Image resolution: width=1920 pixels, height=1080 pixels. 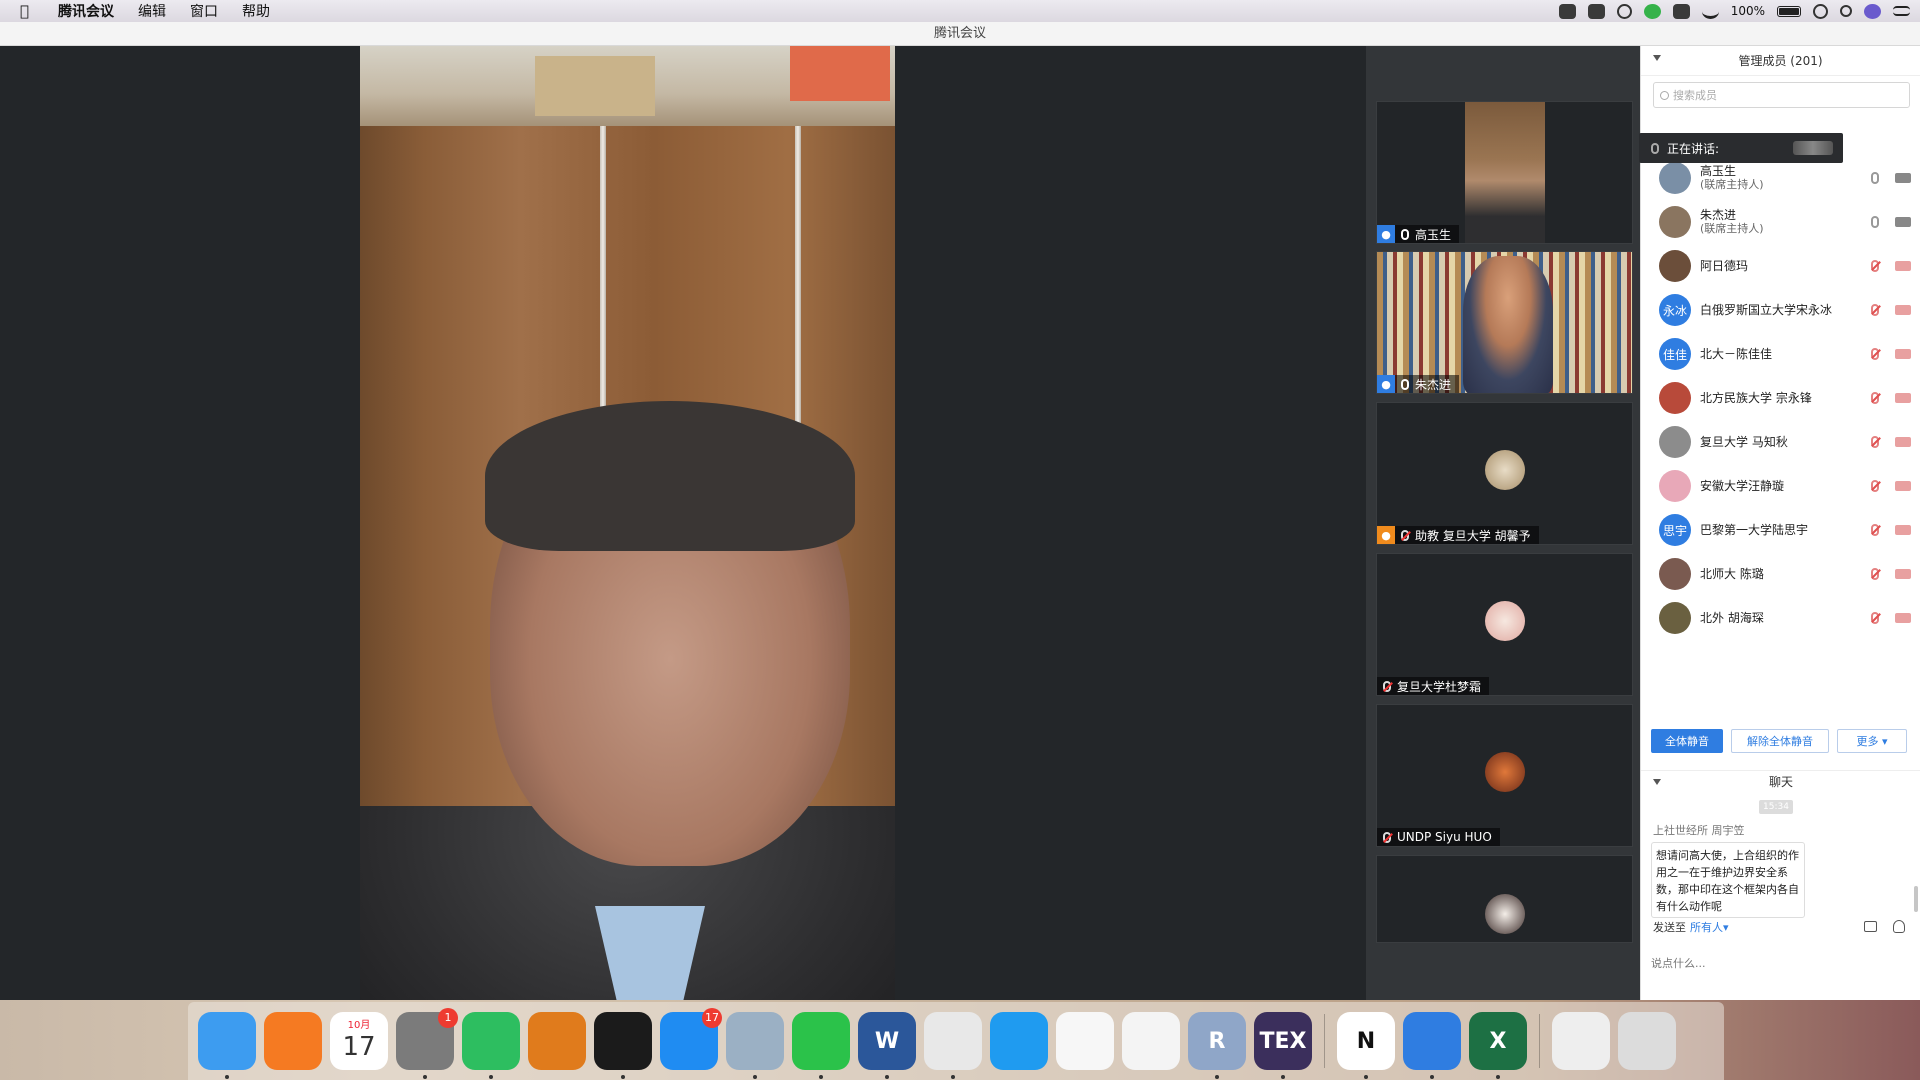 What do you see at coordinates (1151, 1041) in the screenshot?
I see `numbers-icon` at bounding box center [1151, 1041].